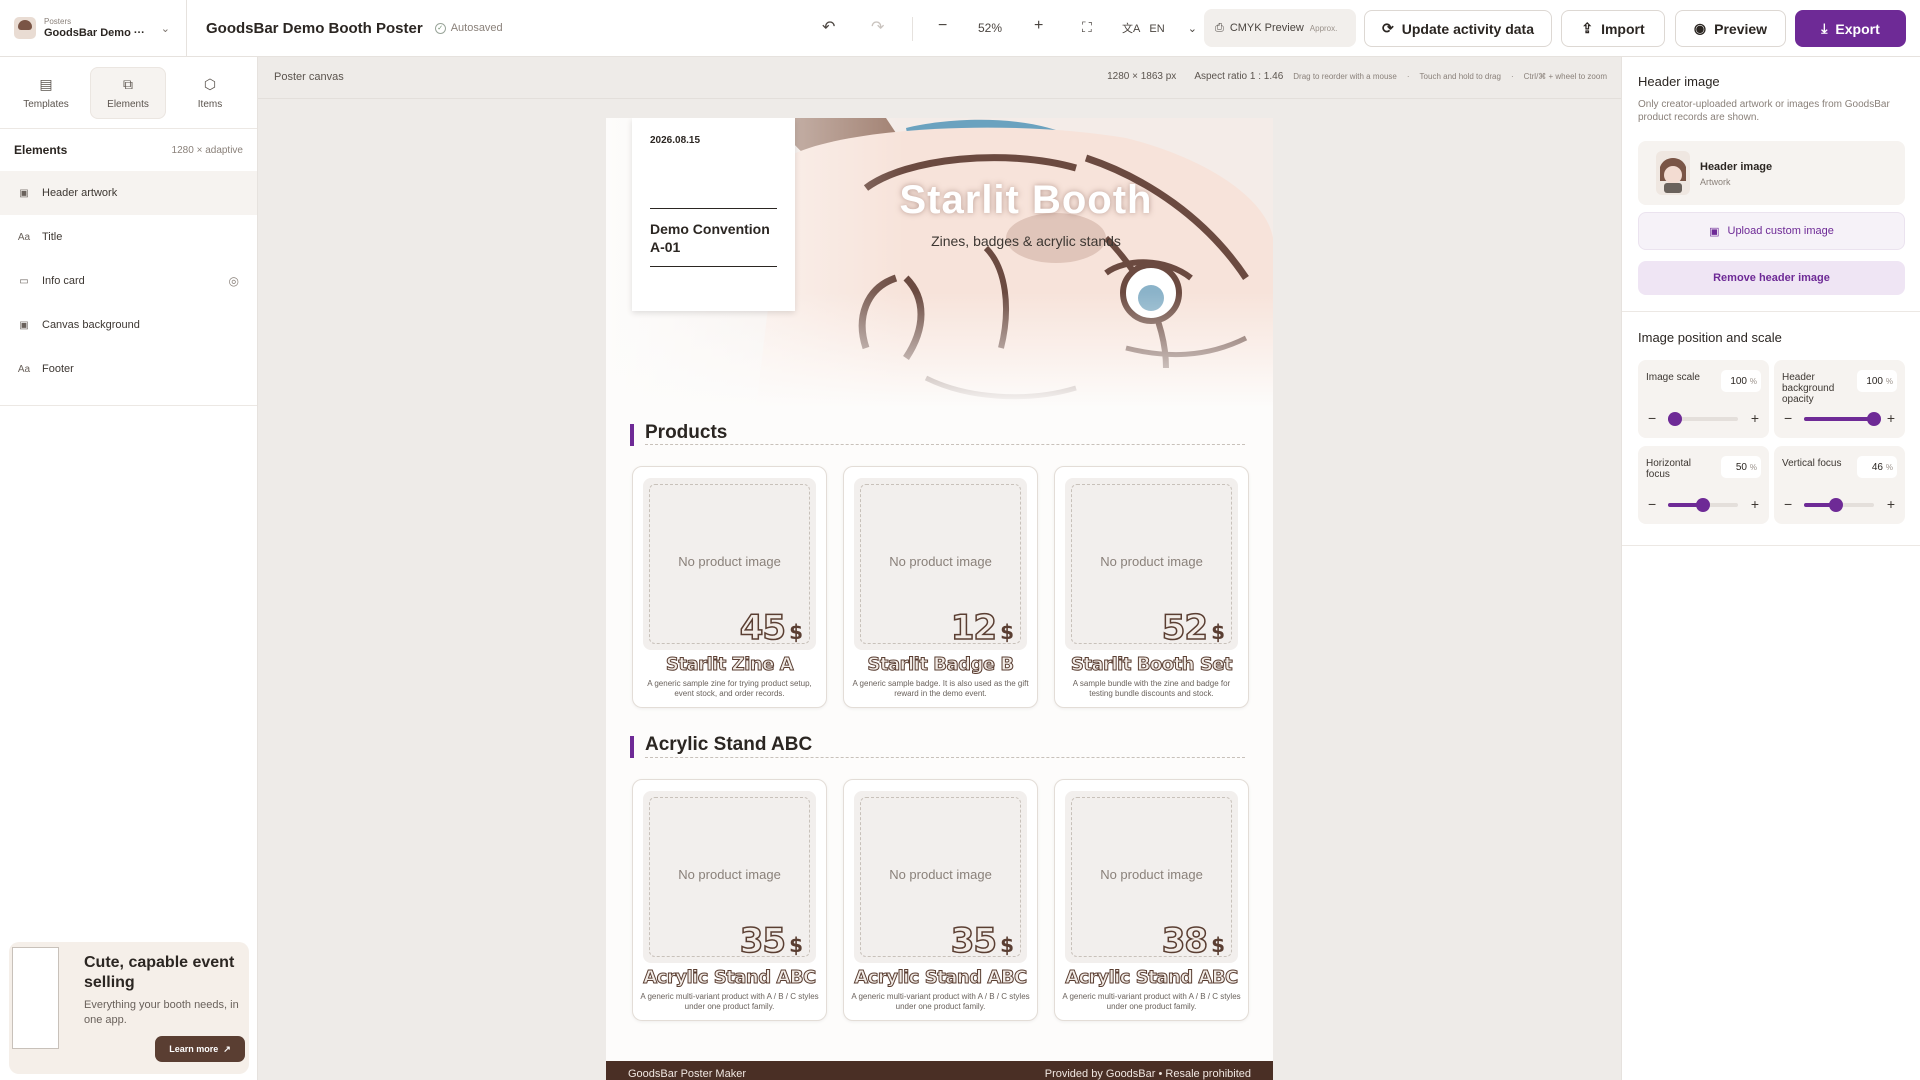 Image resolution: width=1920 pixels, height=1080 pixels. What do you see at coordinates (210, 84) in the screenshot?
I see `box-icon: ⬡` at bounding box center [210, 84].